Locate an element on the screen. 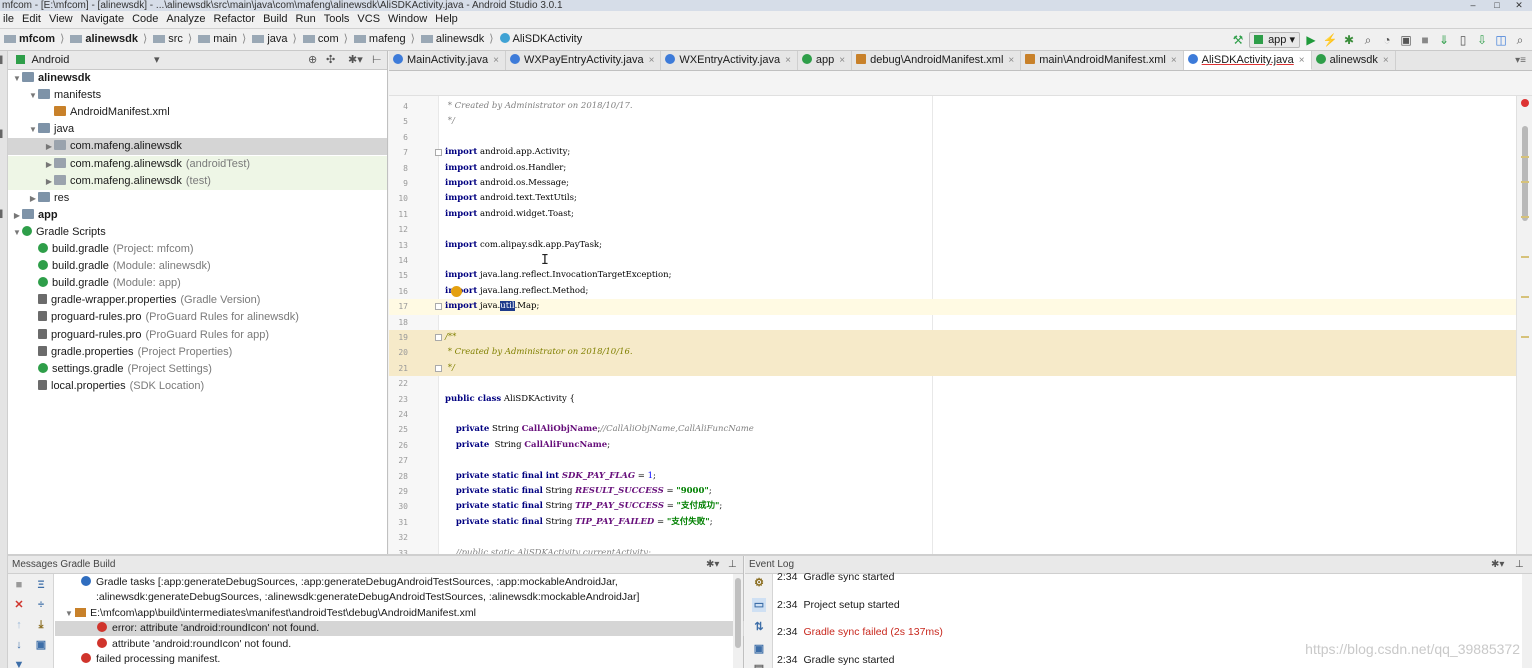 Image resolution: width=1532 pixels, height=668 pixels. breadcrumb-item: mfcom is located at coordinates (29, 39).